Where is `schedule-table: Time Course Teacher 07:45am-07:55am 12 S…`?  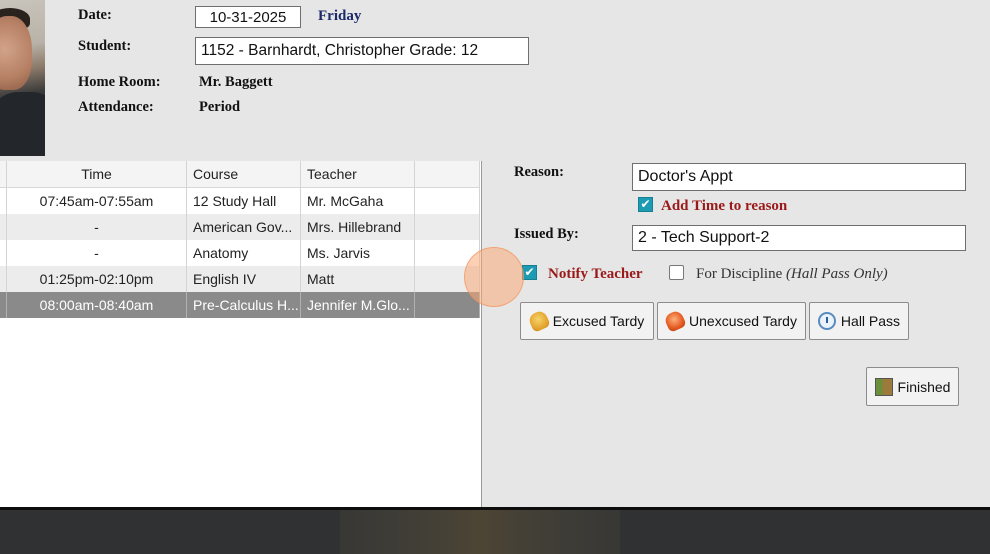
schedule-table: Time Course Teacher 07:45am-07:55am 12 S… is located at coordinates (240, 239).